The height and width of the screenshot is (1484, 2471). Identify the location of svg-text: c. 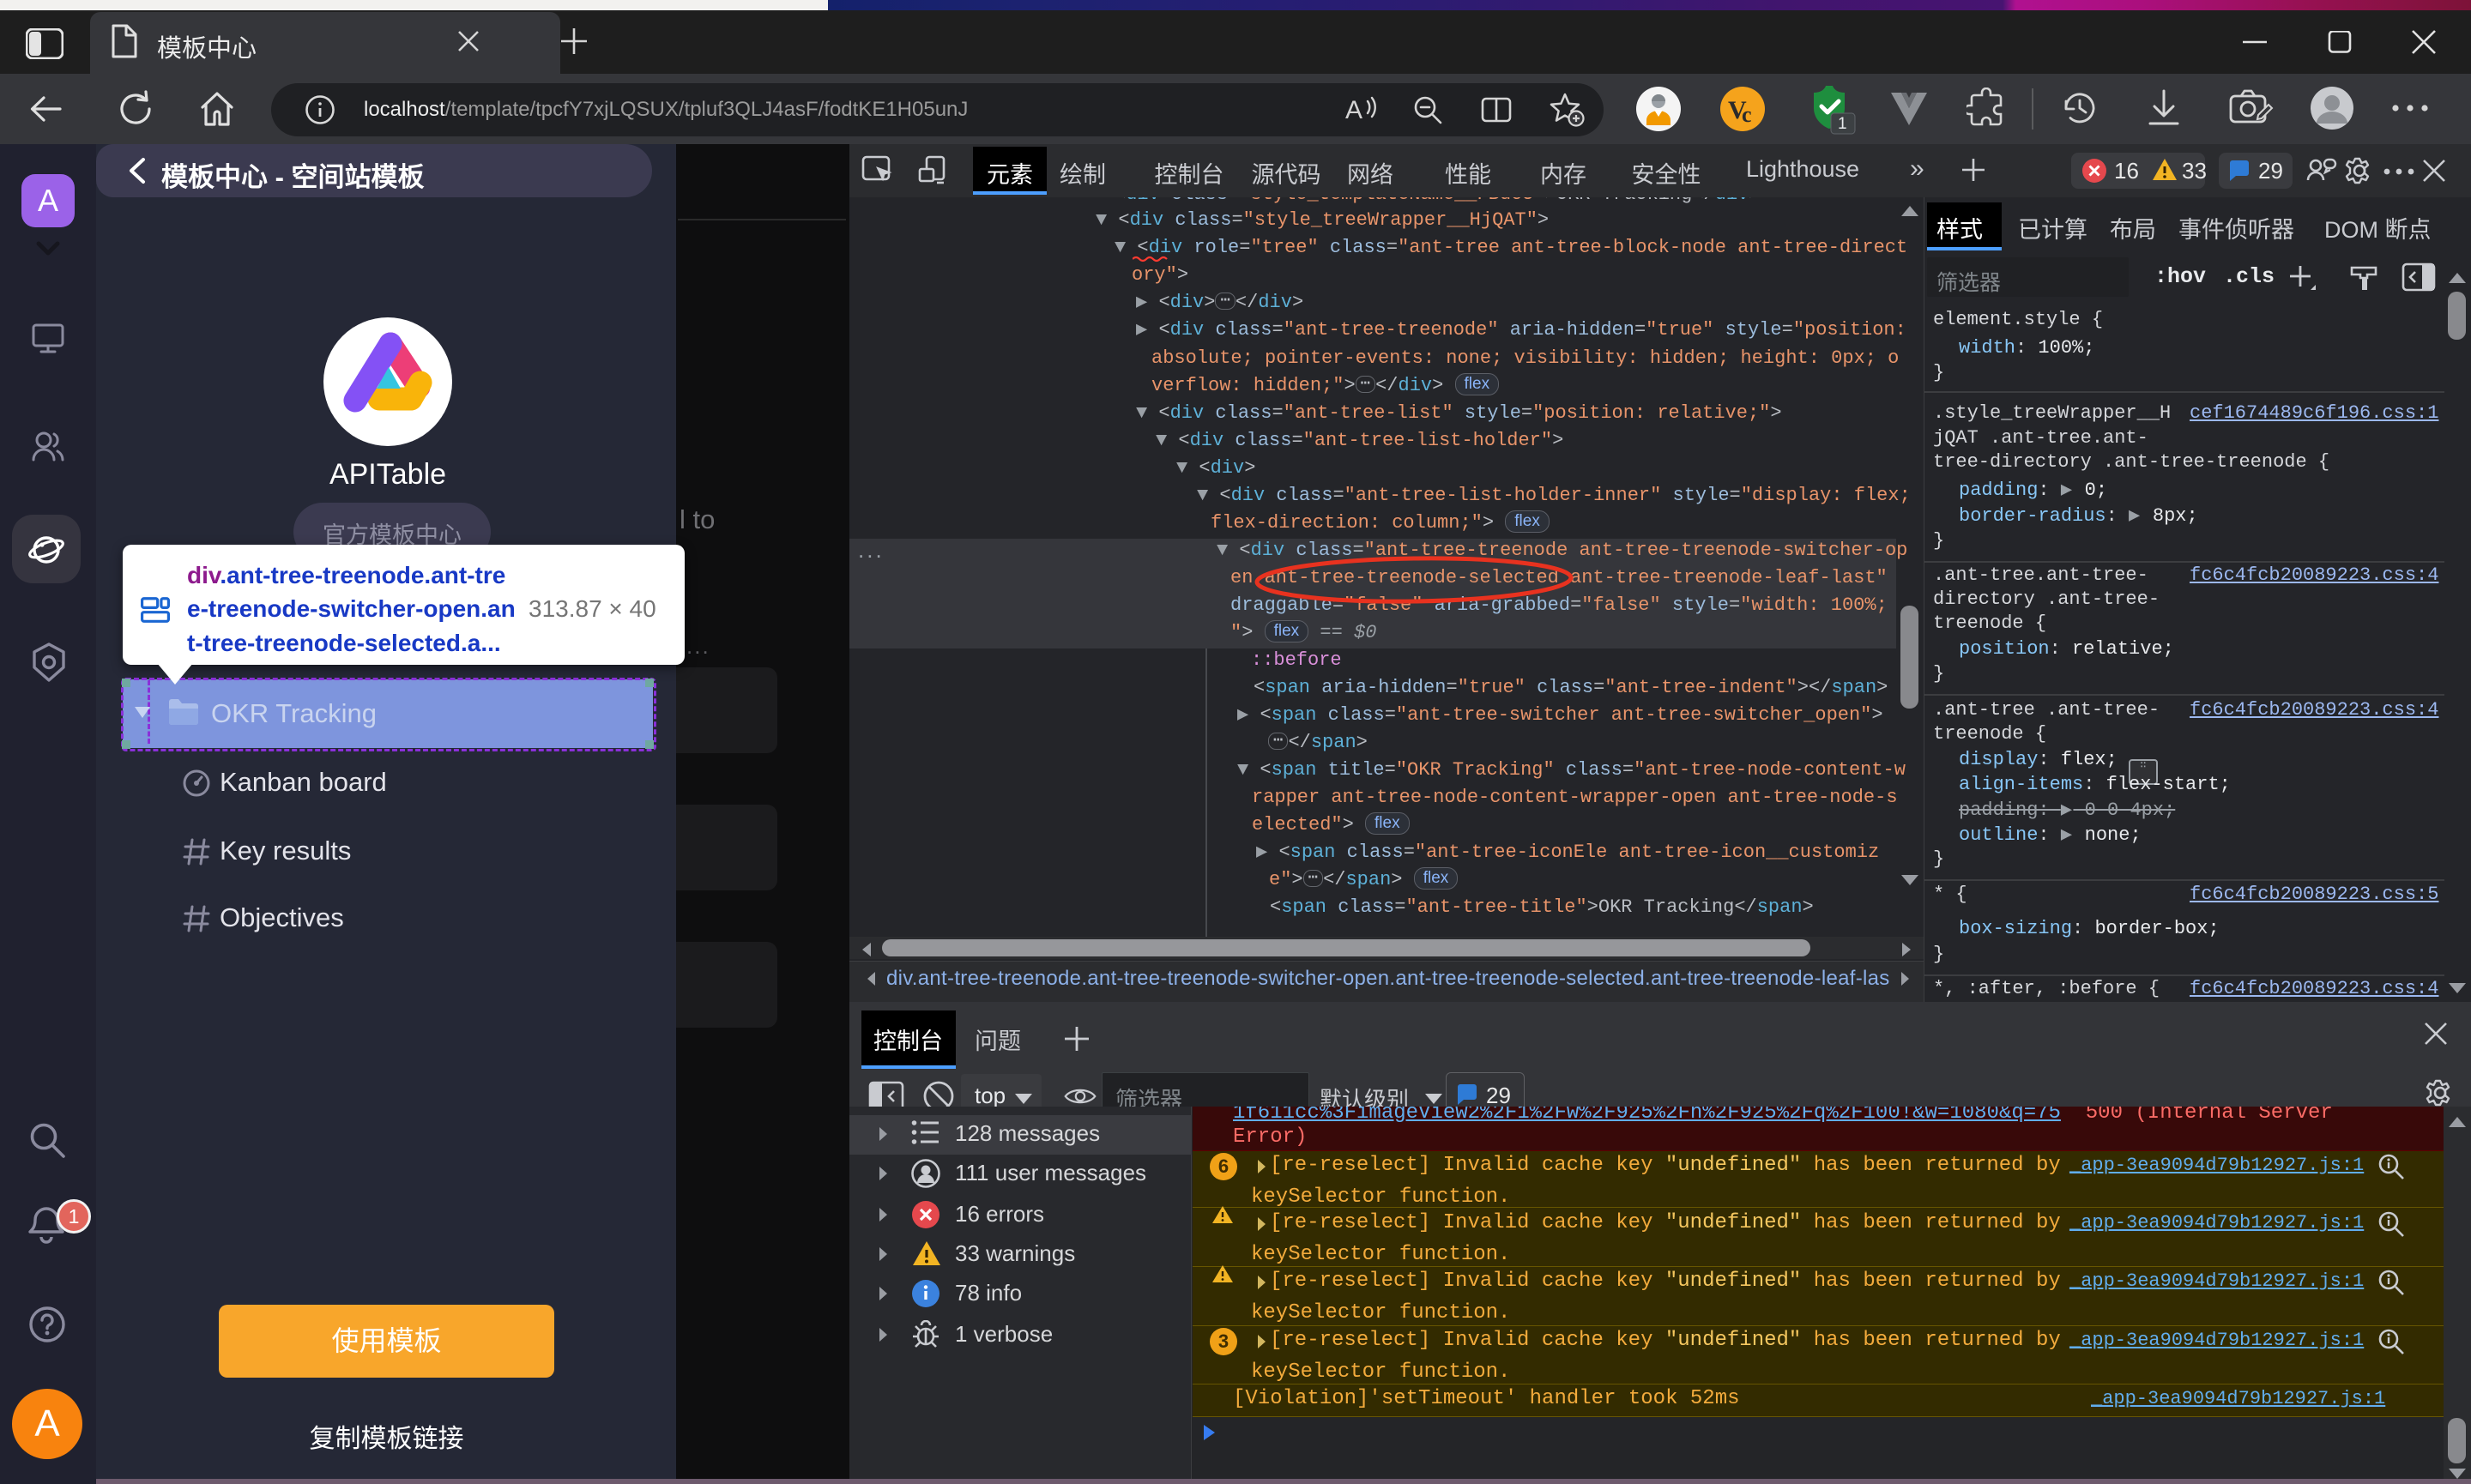
(1747, 114).